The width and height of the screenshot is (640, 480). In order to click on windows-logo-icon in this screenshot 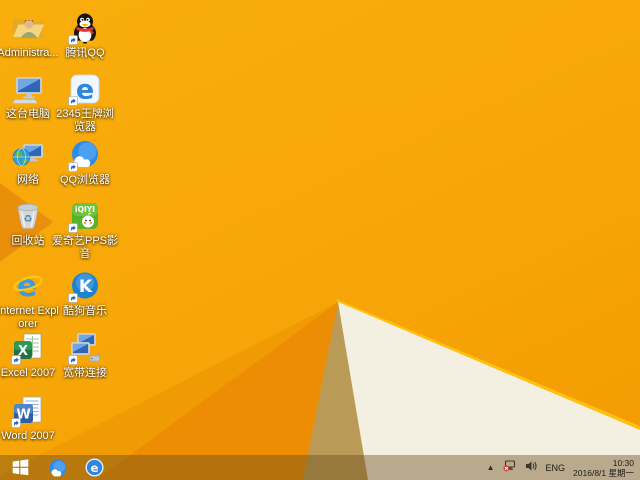, I will do `click(20, 467)`.